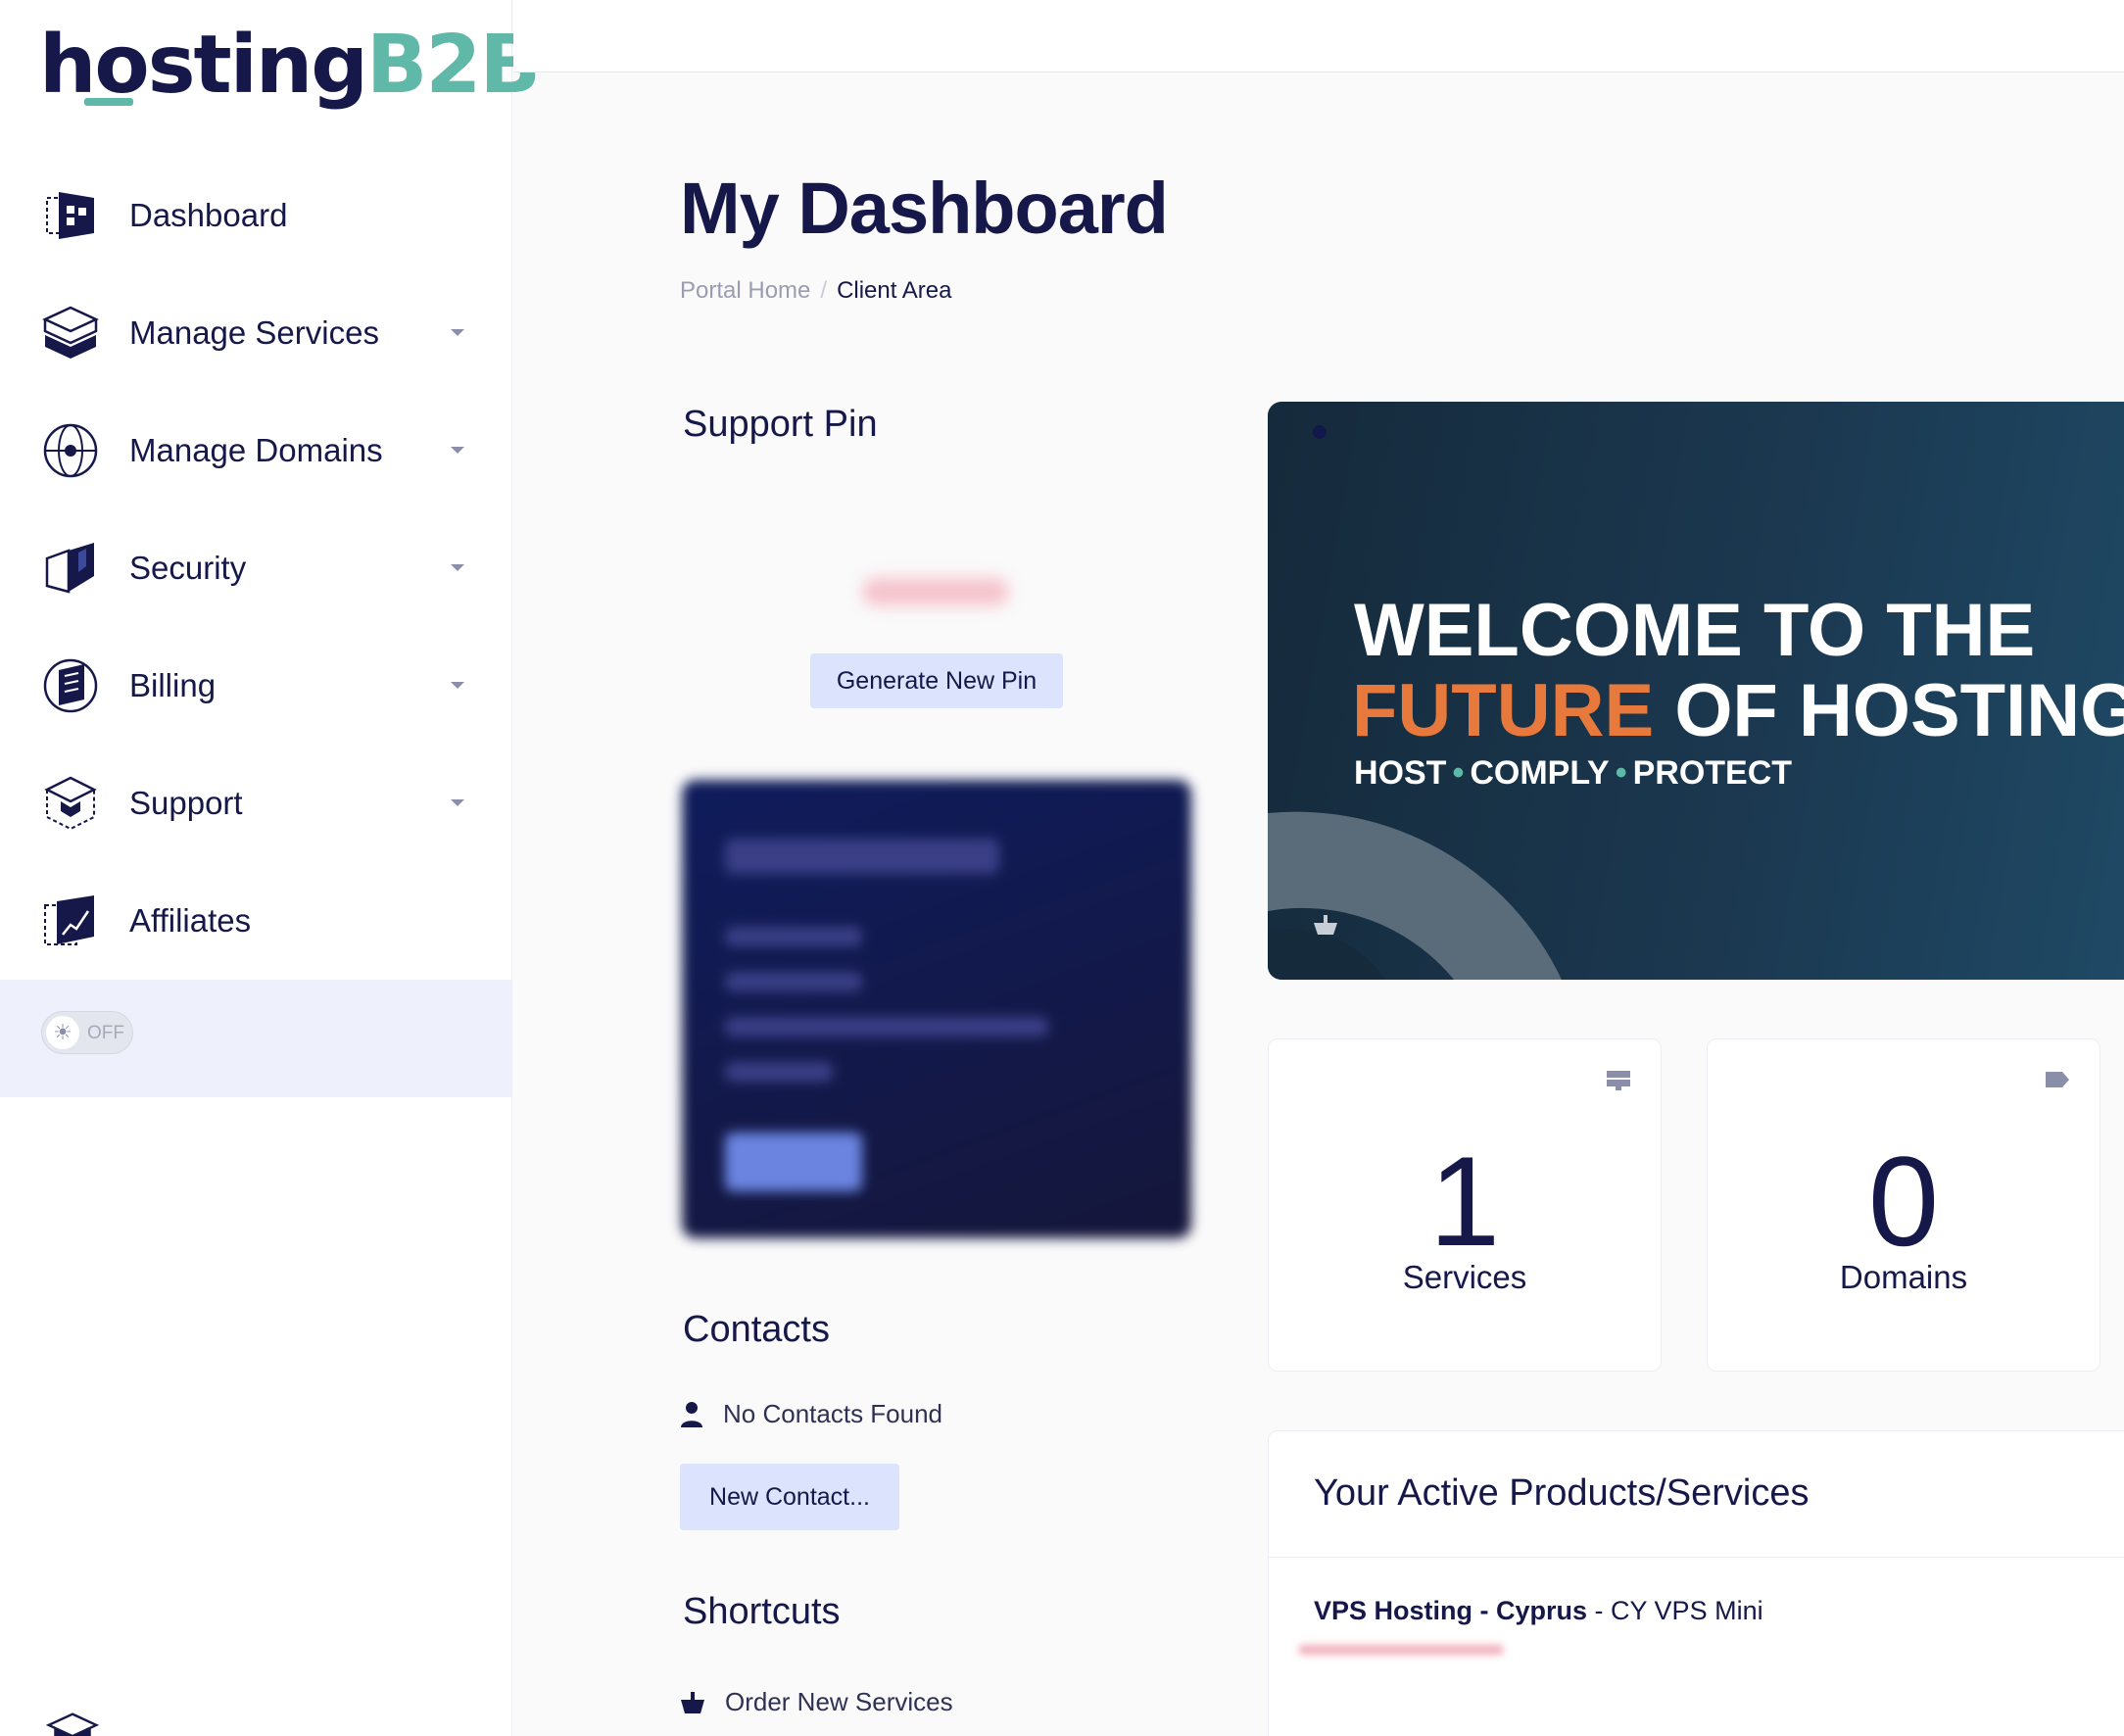 The image size is (2124, 1736). I want to click on sidebar-item-security: Security, so click(256, 568).